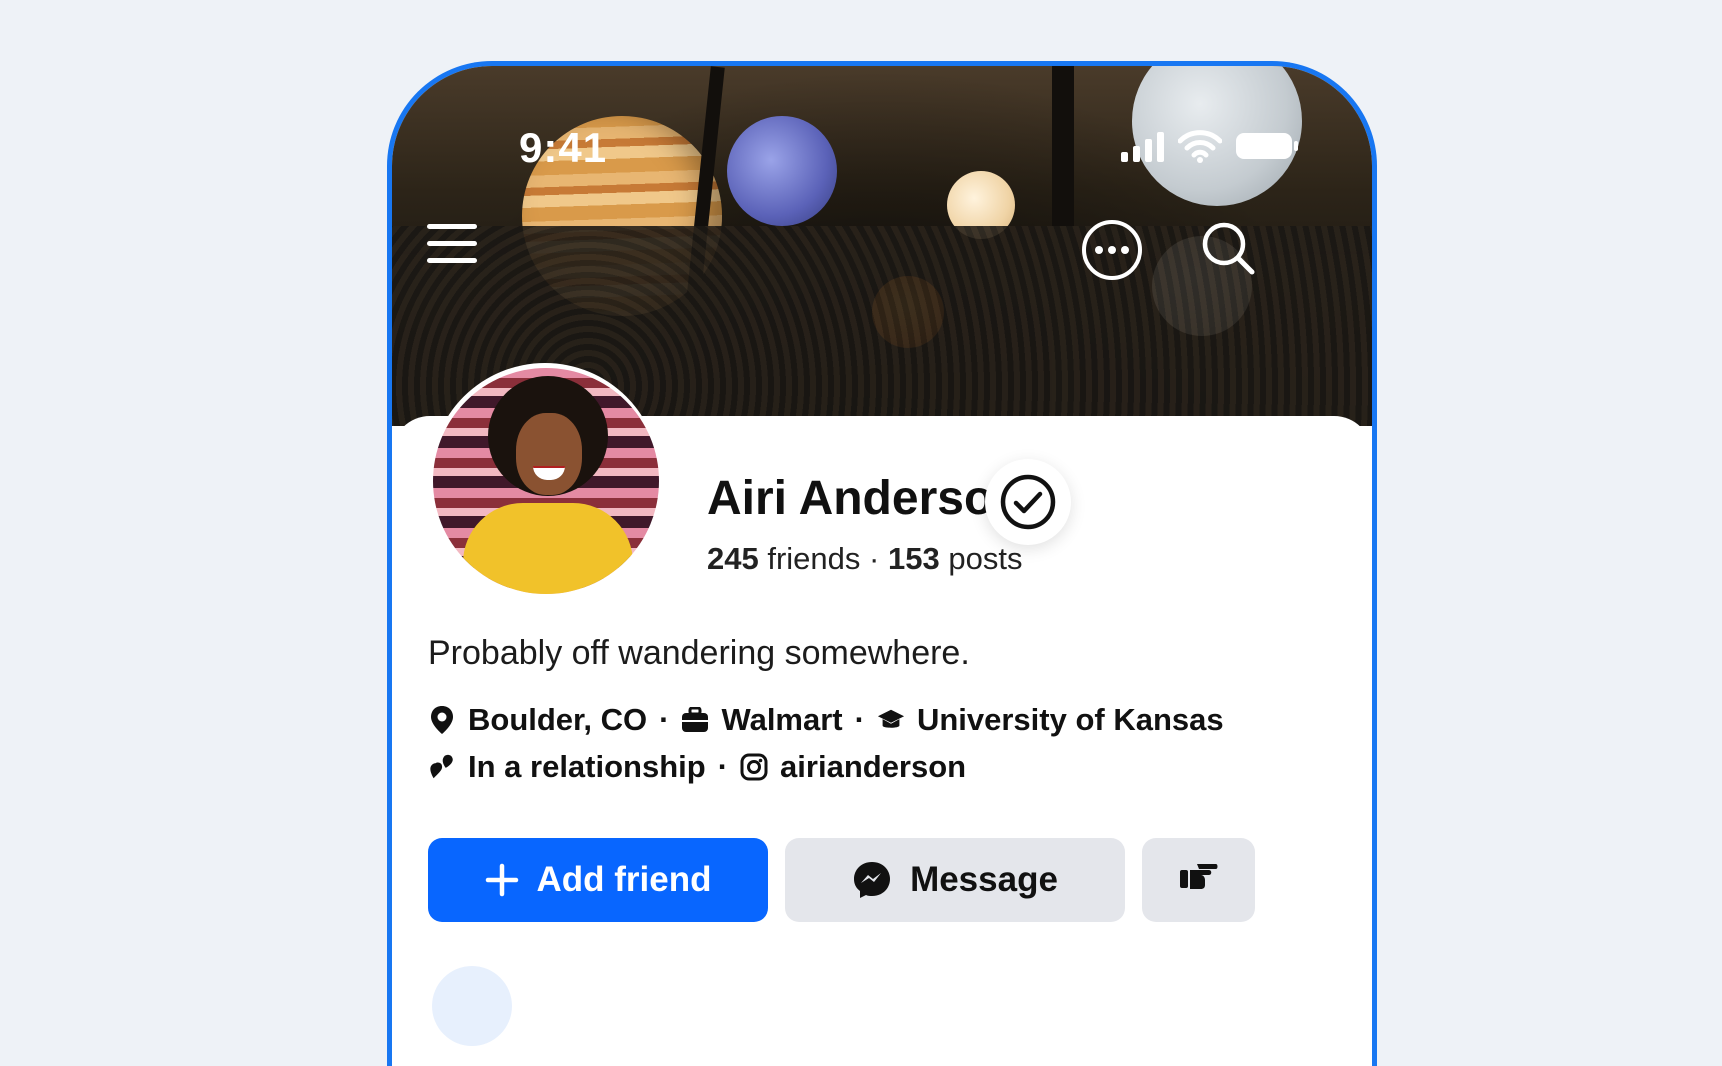 The image size is (1722, 1066). What do you see at coordinates (873, 767) in the screenshot?
I see `instagram-handle: airianderson` at bounding box center [873, 767].